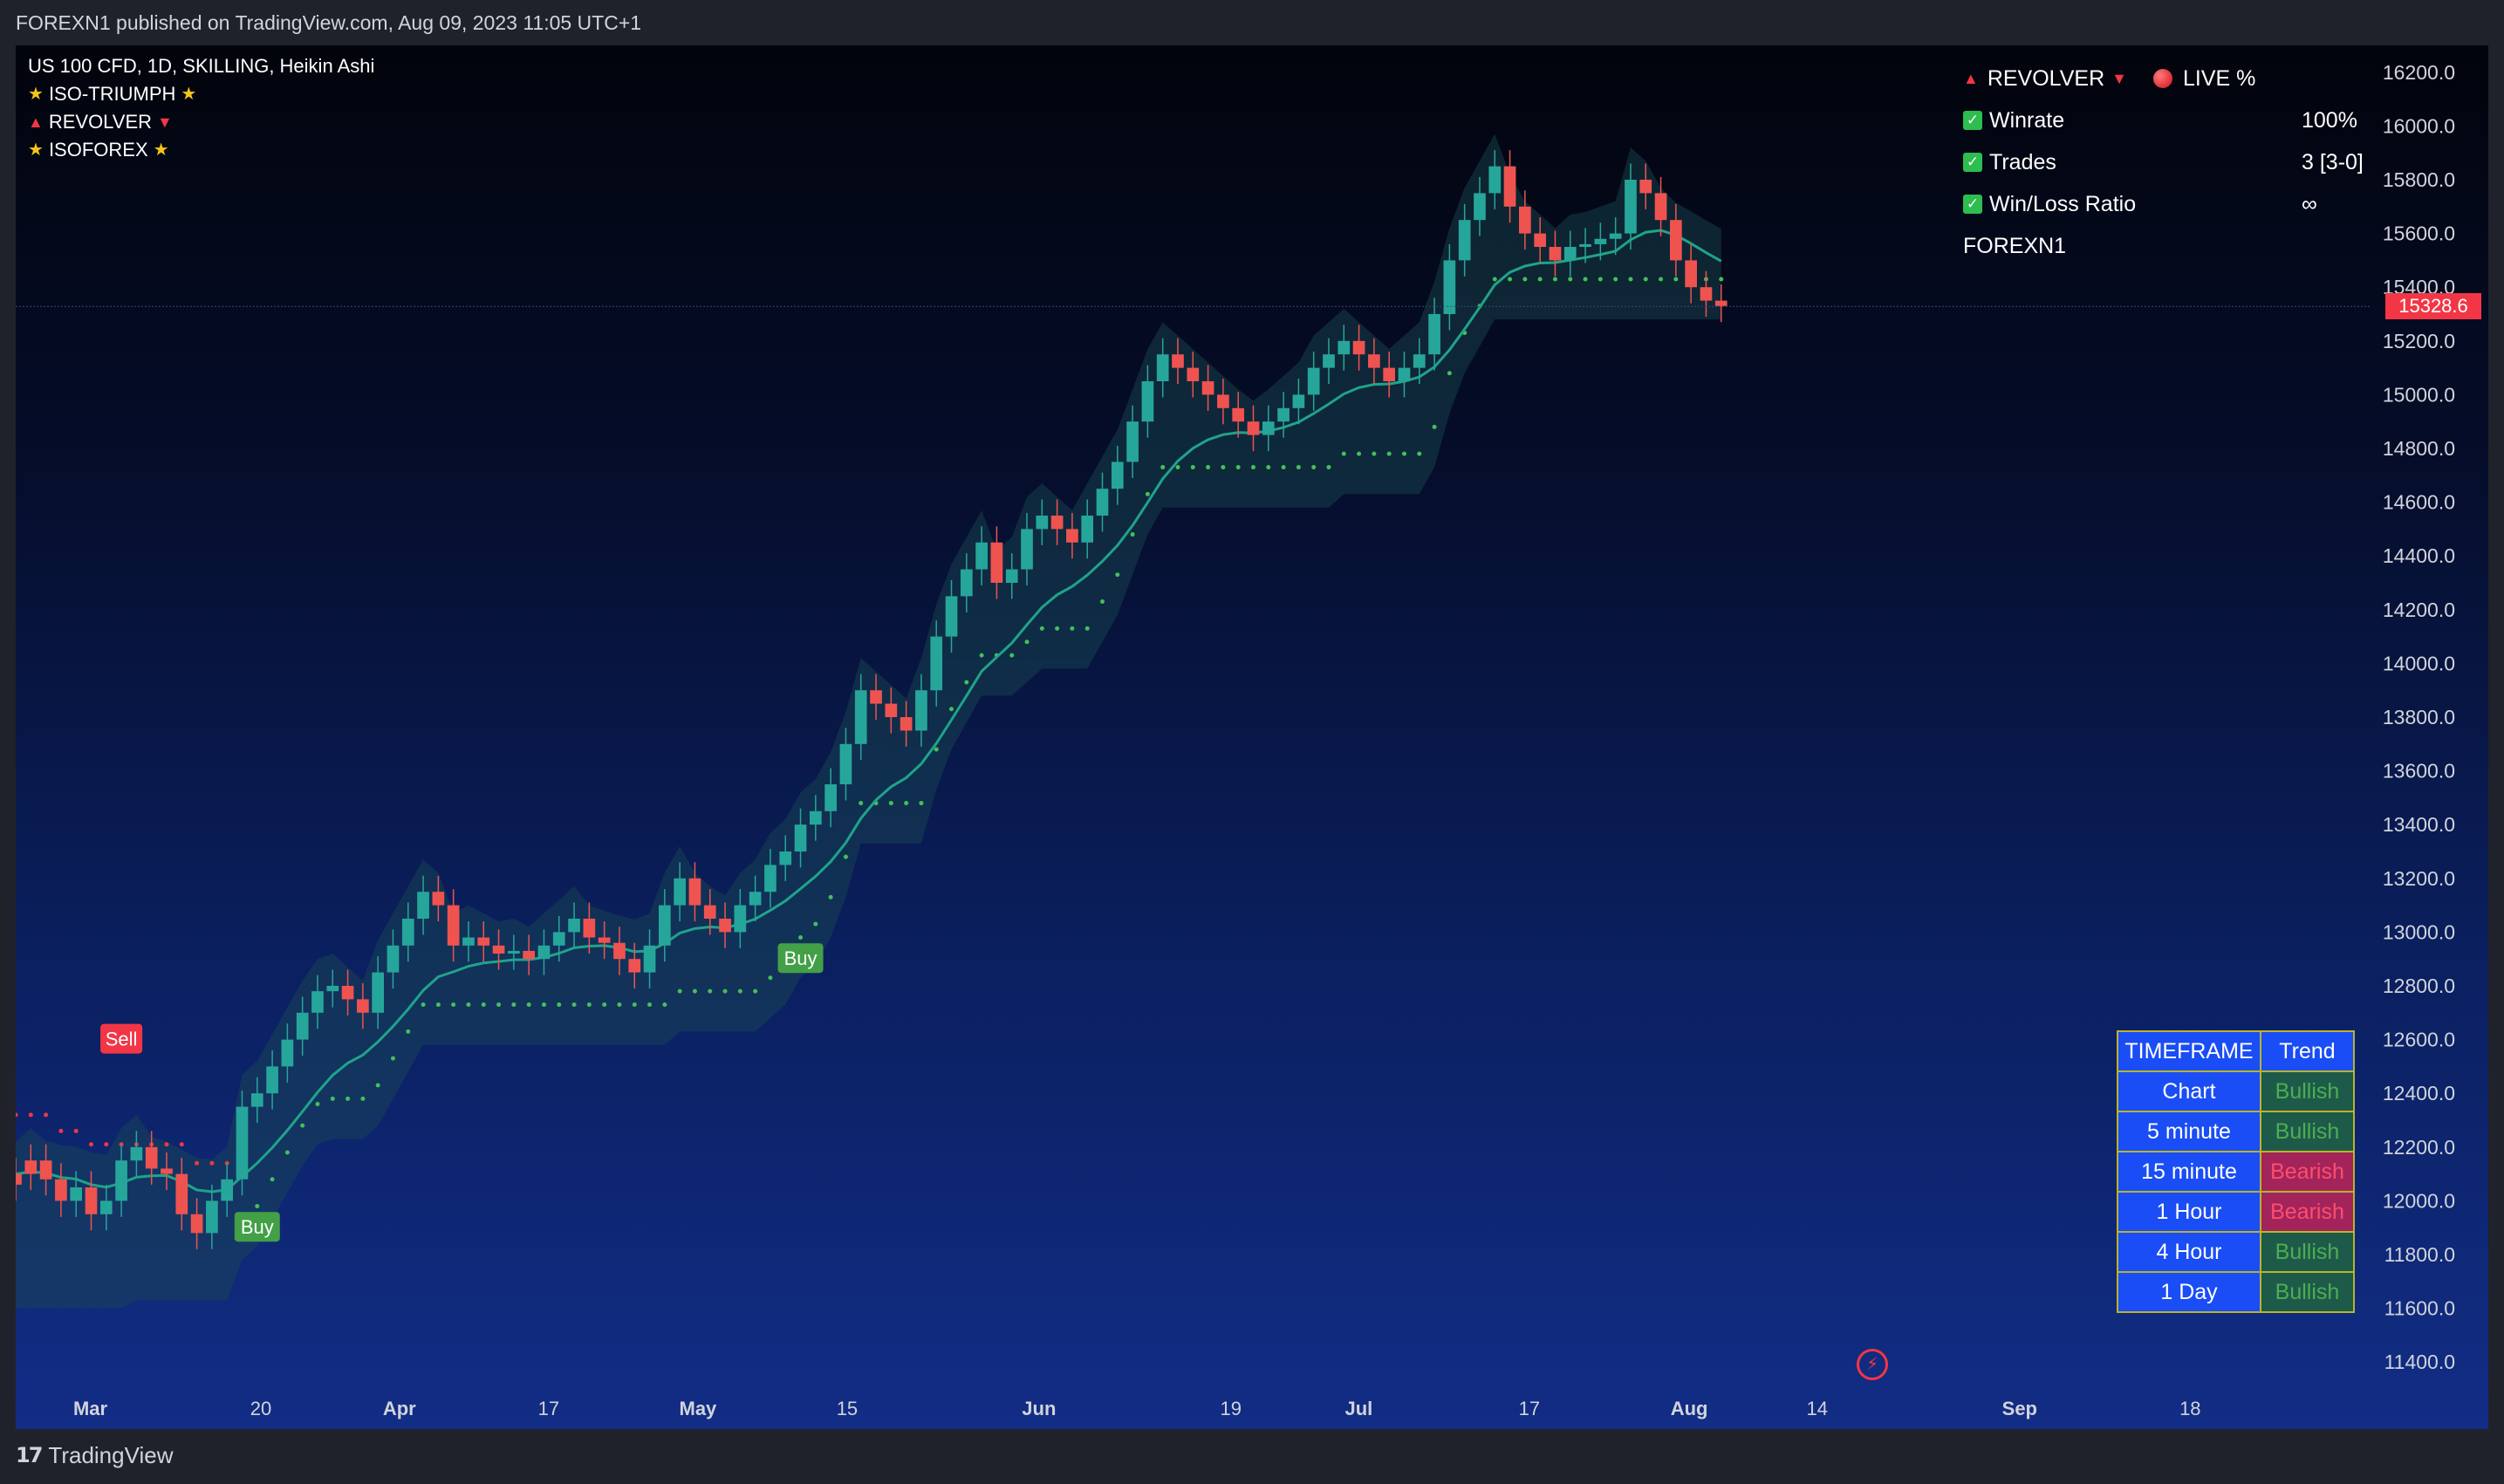  I want to click on price-tick-label: 13400.0, so click(2419, 824).